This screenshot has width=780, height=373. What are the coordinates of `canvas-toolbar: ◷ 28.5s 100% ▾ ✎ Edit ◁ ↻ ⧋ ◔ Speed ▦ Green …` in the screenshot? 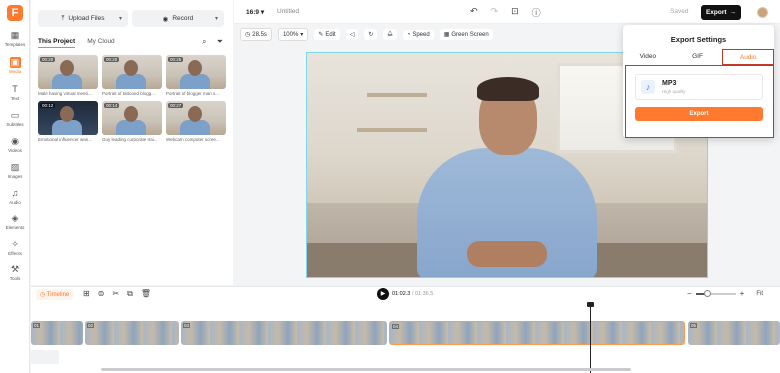 It's located at (366, 34).